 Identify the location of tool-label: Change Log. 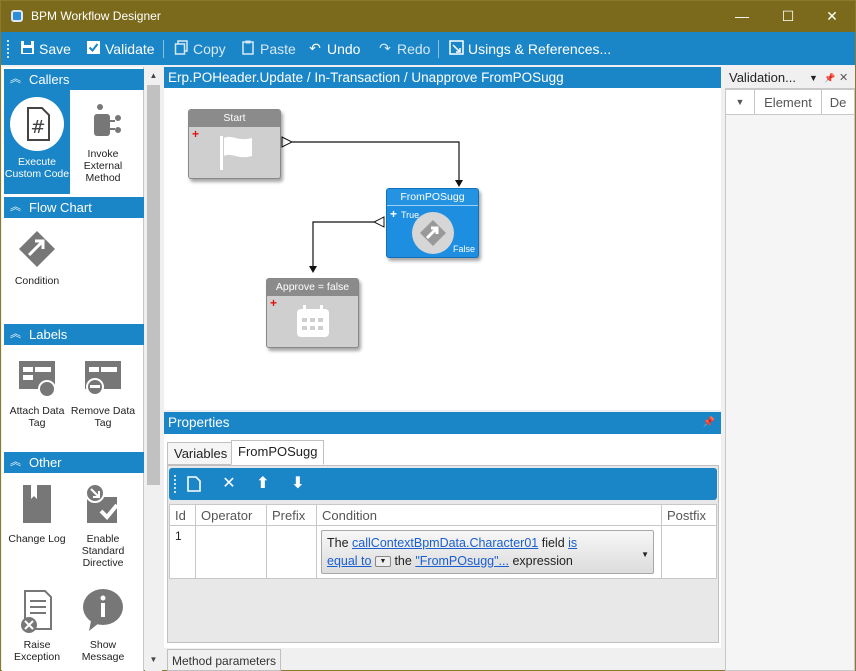
(37, 539).